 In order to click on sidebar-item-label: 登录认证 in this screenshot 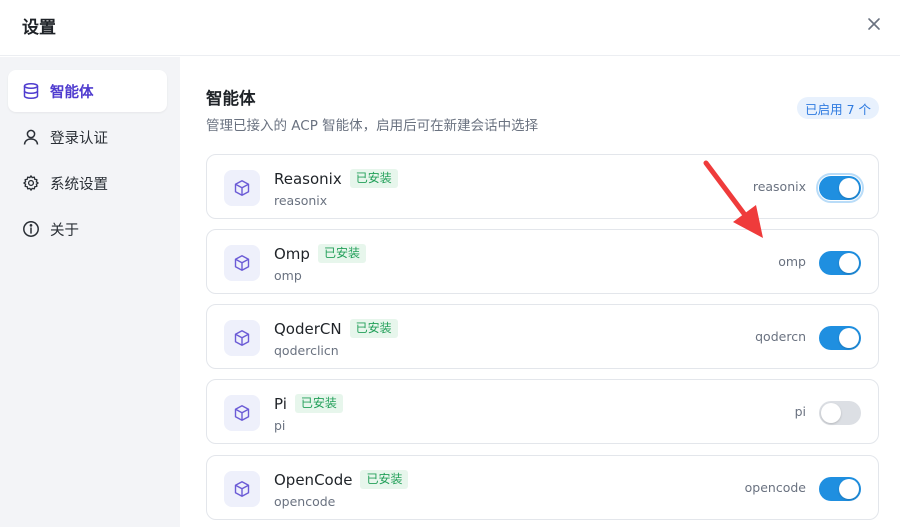, I will do `click(79, 138)`.